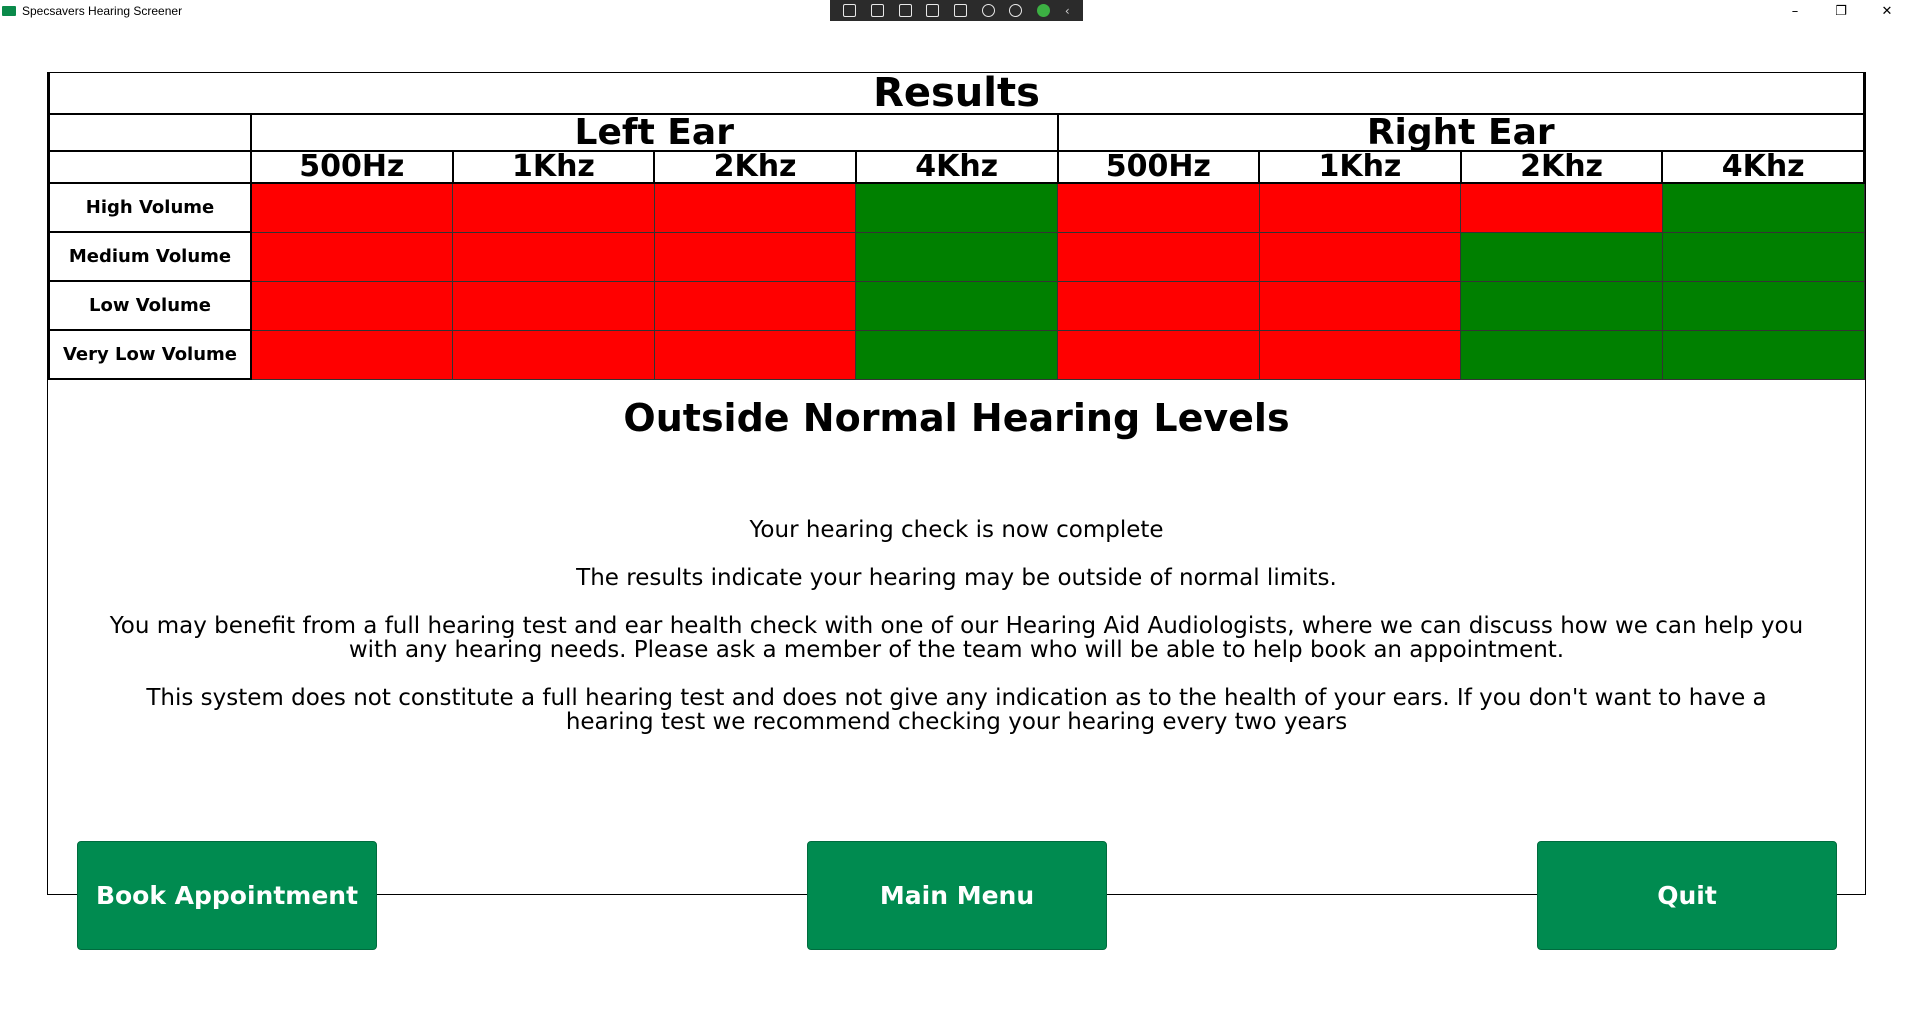 The height and width of the screenshot is (1025, 1910). What do you see at coordinates (878, 10) in the screenshot?
I see `camera-icon` at bounding box center [878, 10].